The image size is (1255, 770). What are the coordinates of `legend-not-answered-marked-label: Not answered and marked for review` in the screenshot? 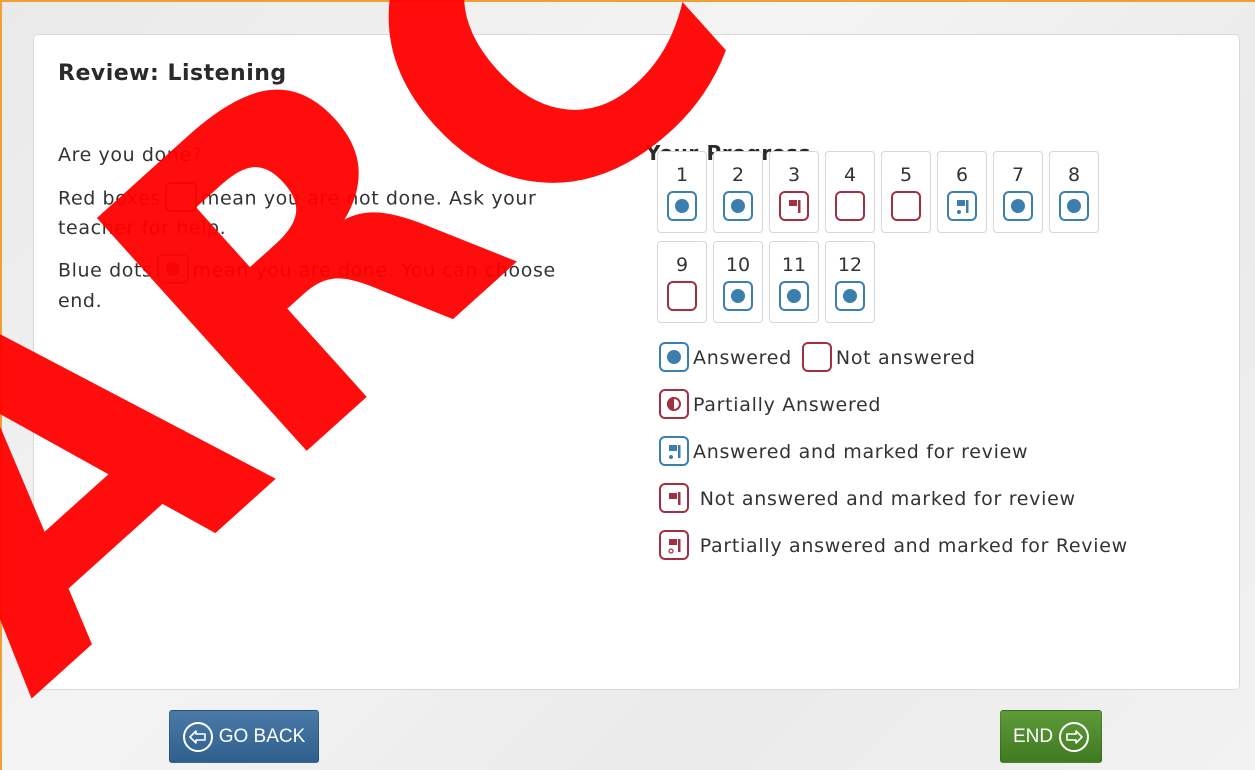 It's located at (887, 499).